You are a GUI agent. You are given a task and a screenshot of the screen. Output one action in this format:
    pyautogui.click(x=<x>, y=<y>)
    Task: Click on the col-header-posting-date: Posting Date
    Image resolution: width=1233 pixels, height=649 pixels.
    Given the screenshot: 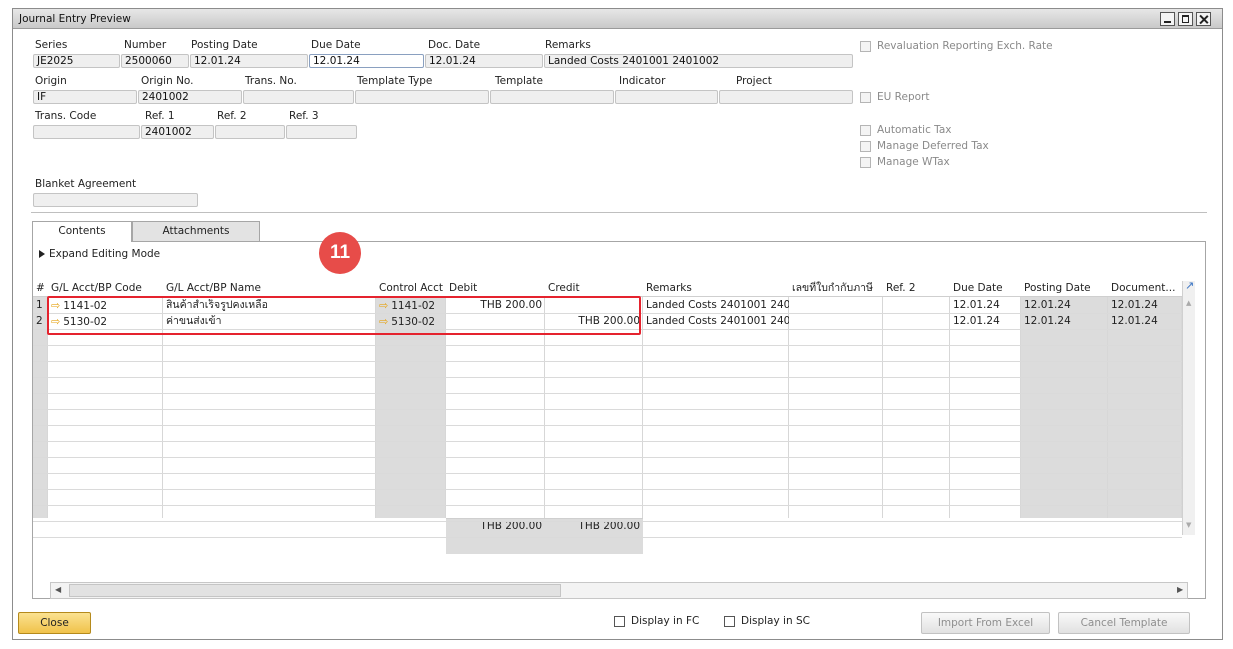 What is the action you would take?
    pyautogui.click(x=1064, y=289)
    